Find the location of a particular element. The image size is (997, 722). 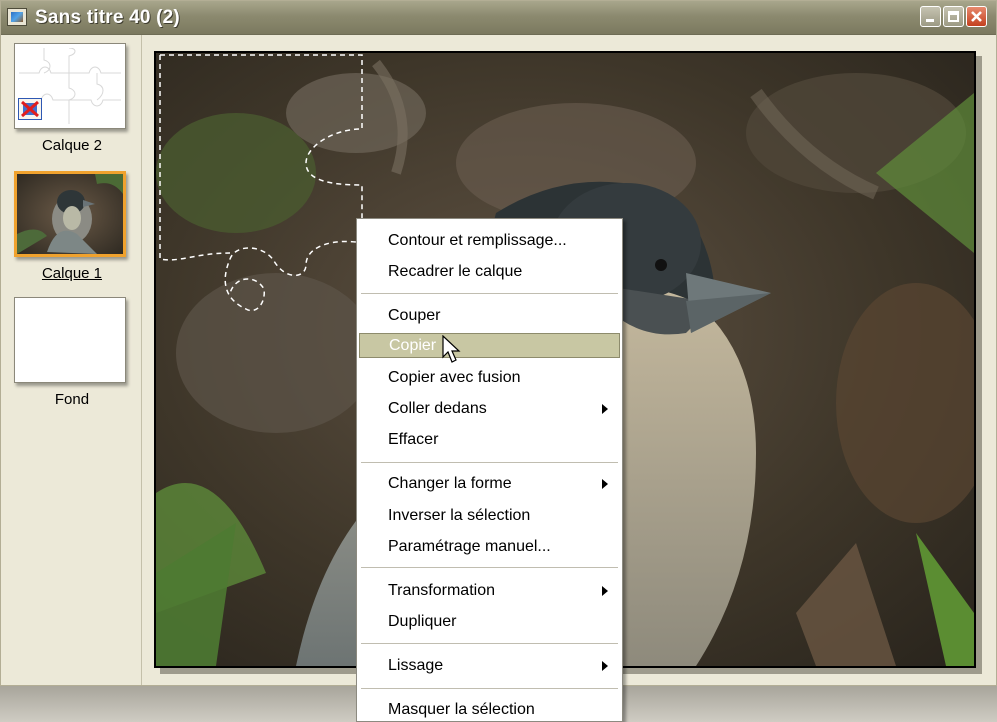

close-button is located at coordinates (976, 16).